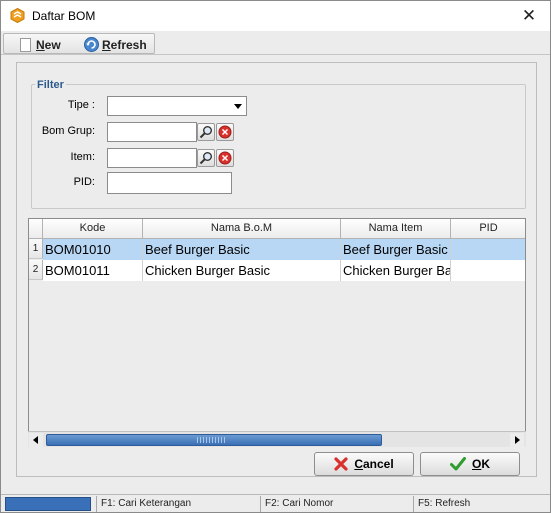 The height and width of the screenshot is (513, 551). Describe the element at coordinates (48, 504) in the screenshot. I see `status-progress` at that location.